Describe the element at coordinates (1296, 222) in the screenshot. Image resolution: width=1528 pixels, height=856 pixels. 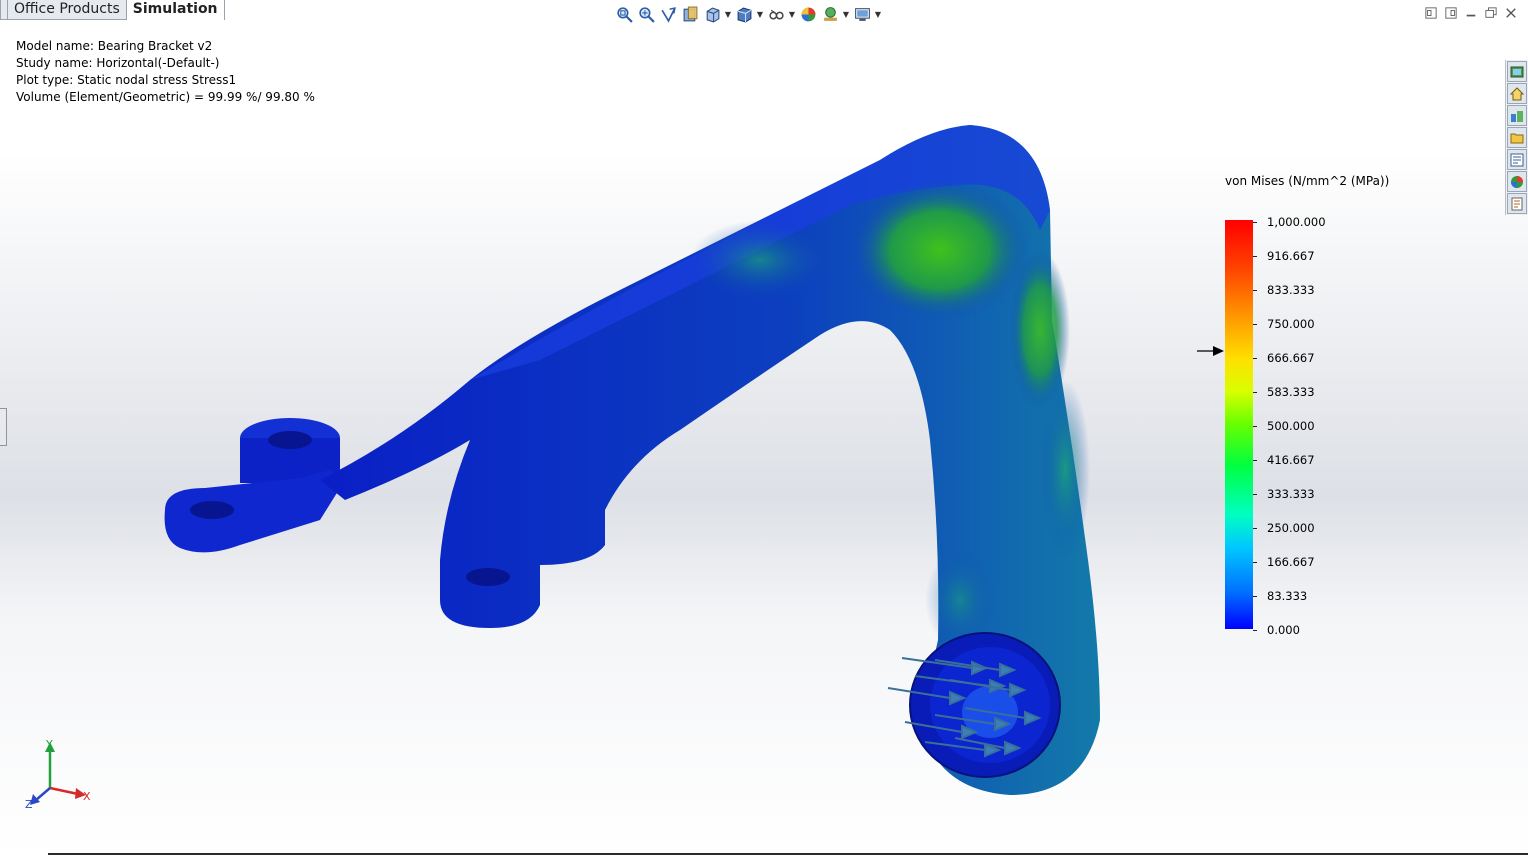
I see `legend-tick-label: 1,000.000` at that location.